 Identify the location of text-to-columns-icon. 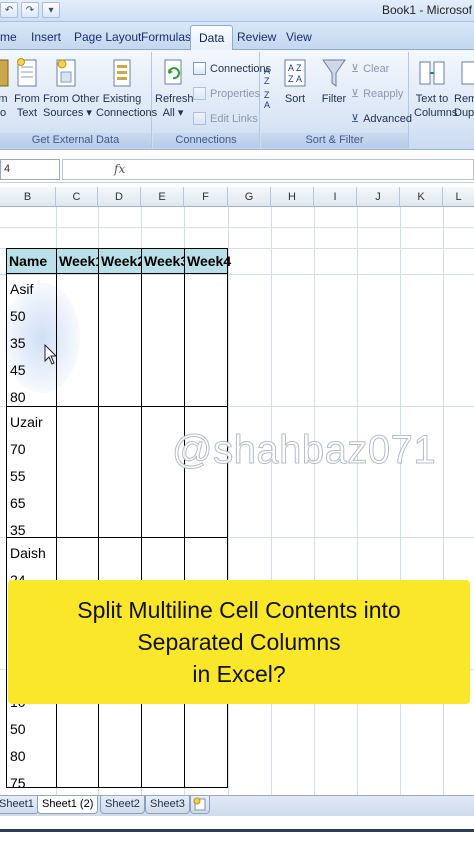
(432, 73).